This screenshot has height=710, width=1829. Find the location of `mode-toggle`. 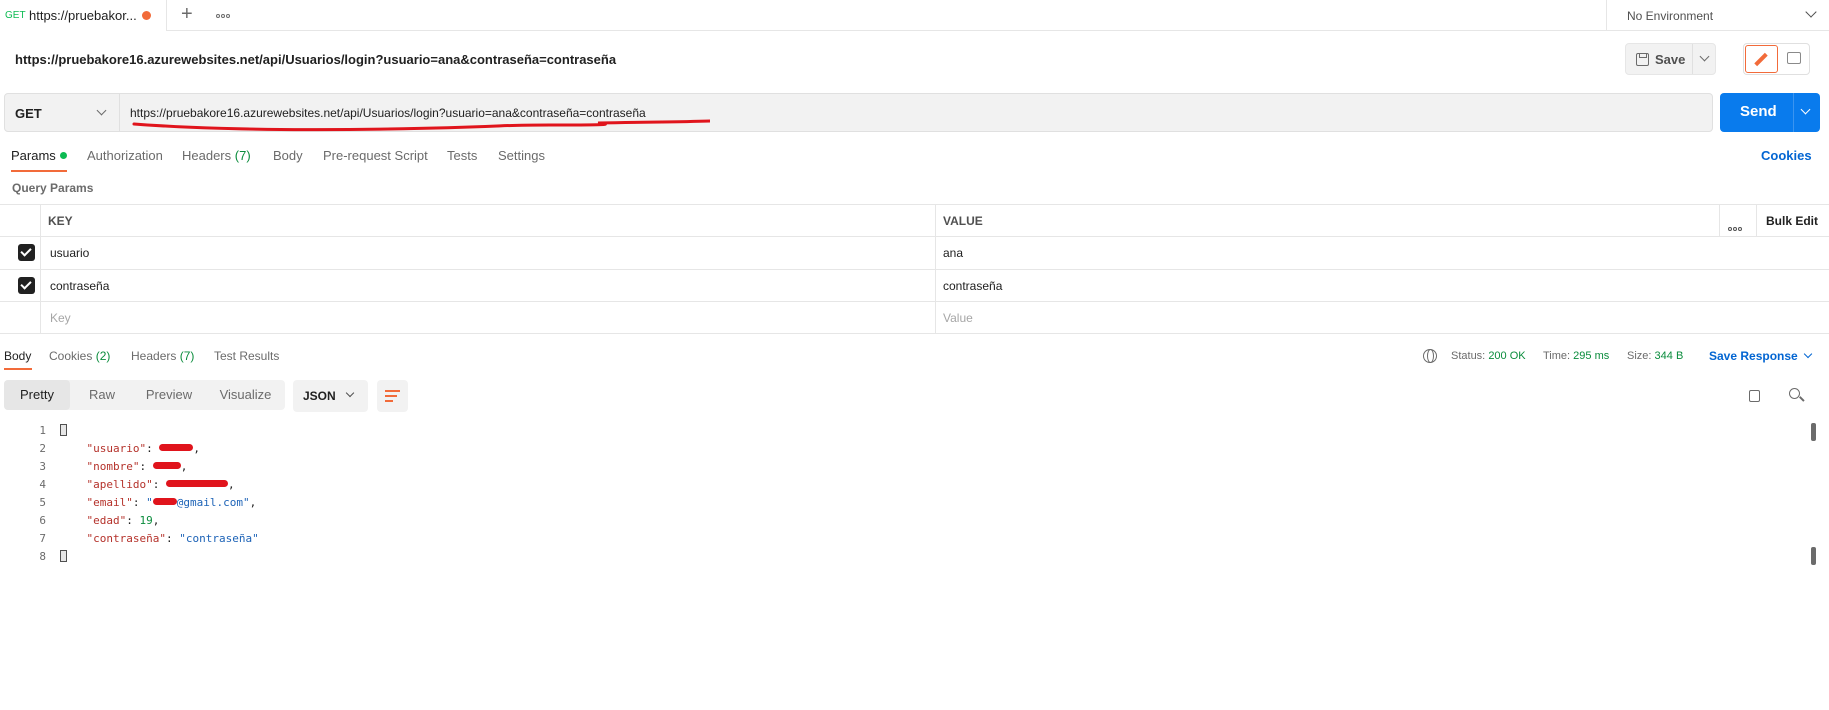

mode-toggle is located at coordinates (1776, 59).